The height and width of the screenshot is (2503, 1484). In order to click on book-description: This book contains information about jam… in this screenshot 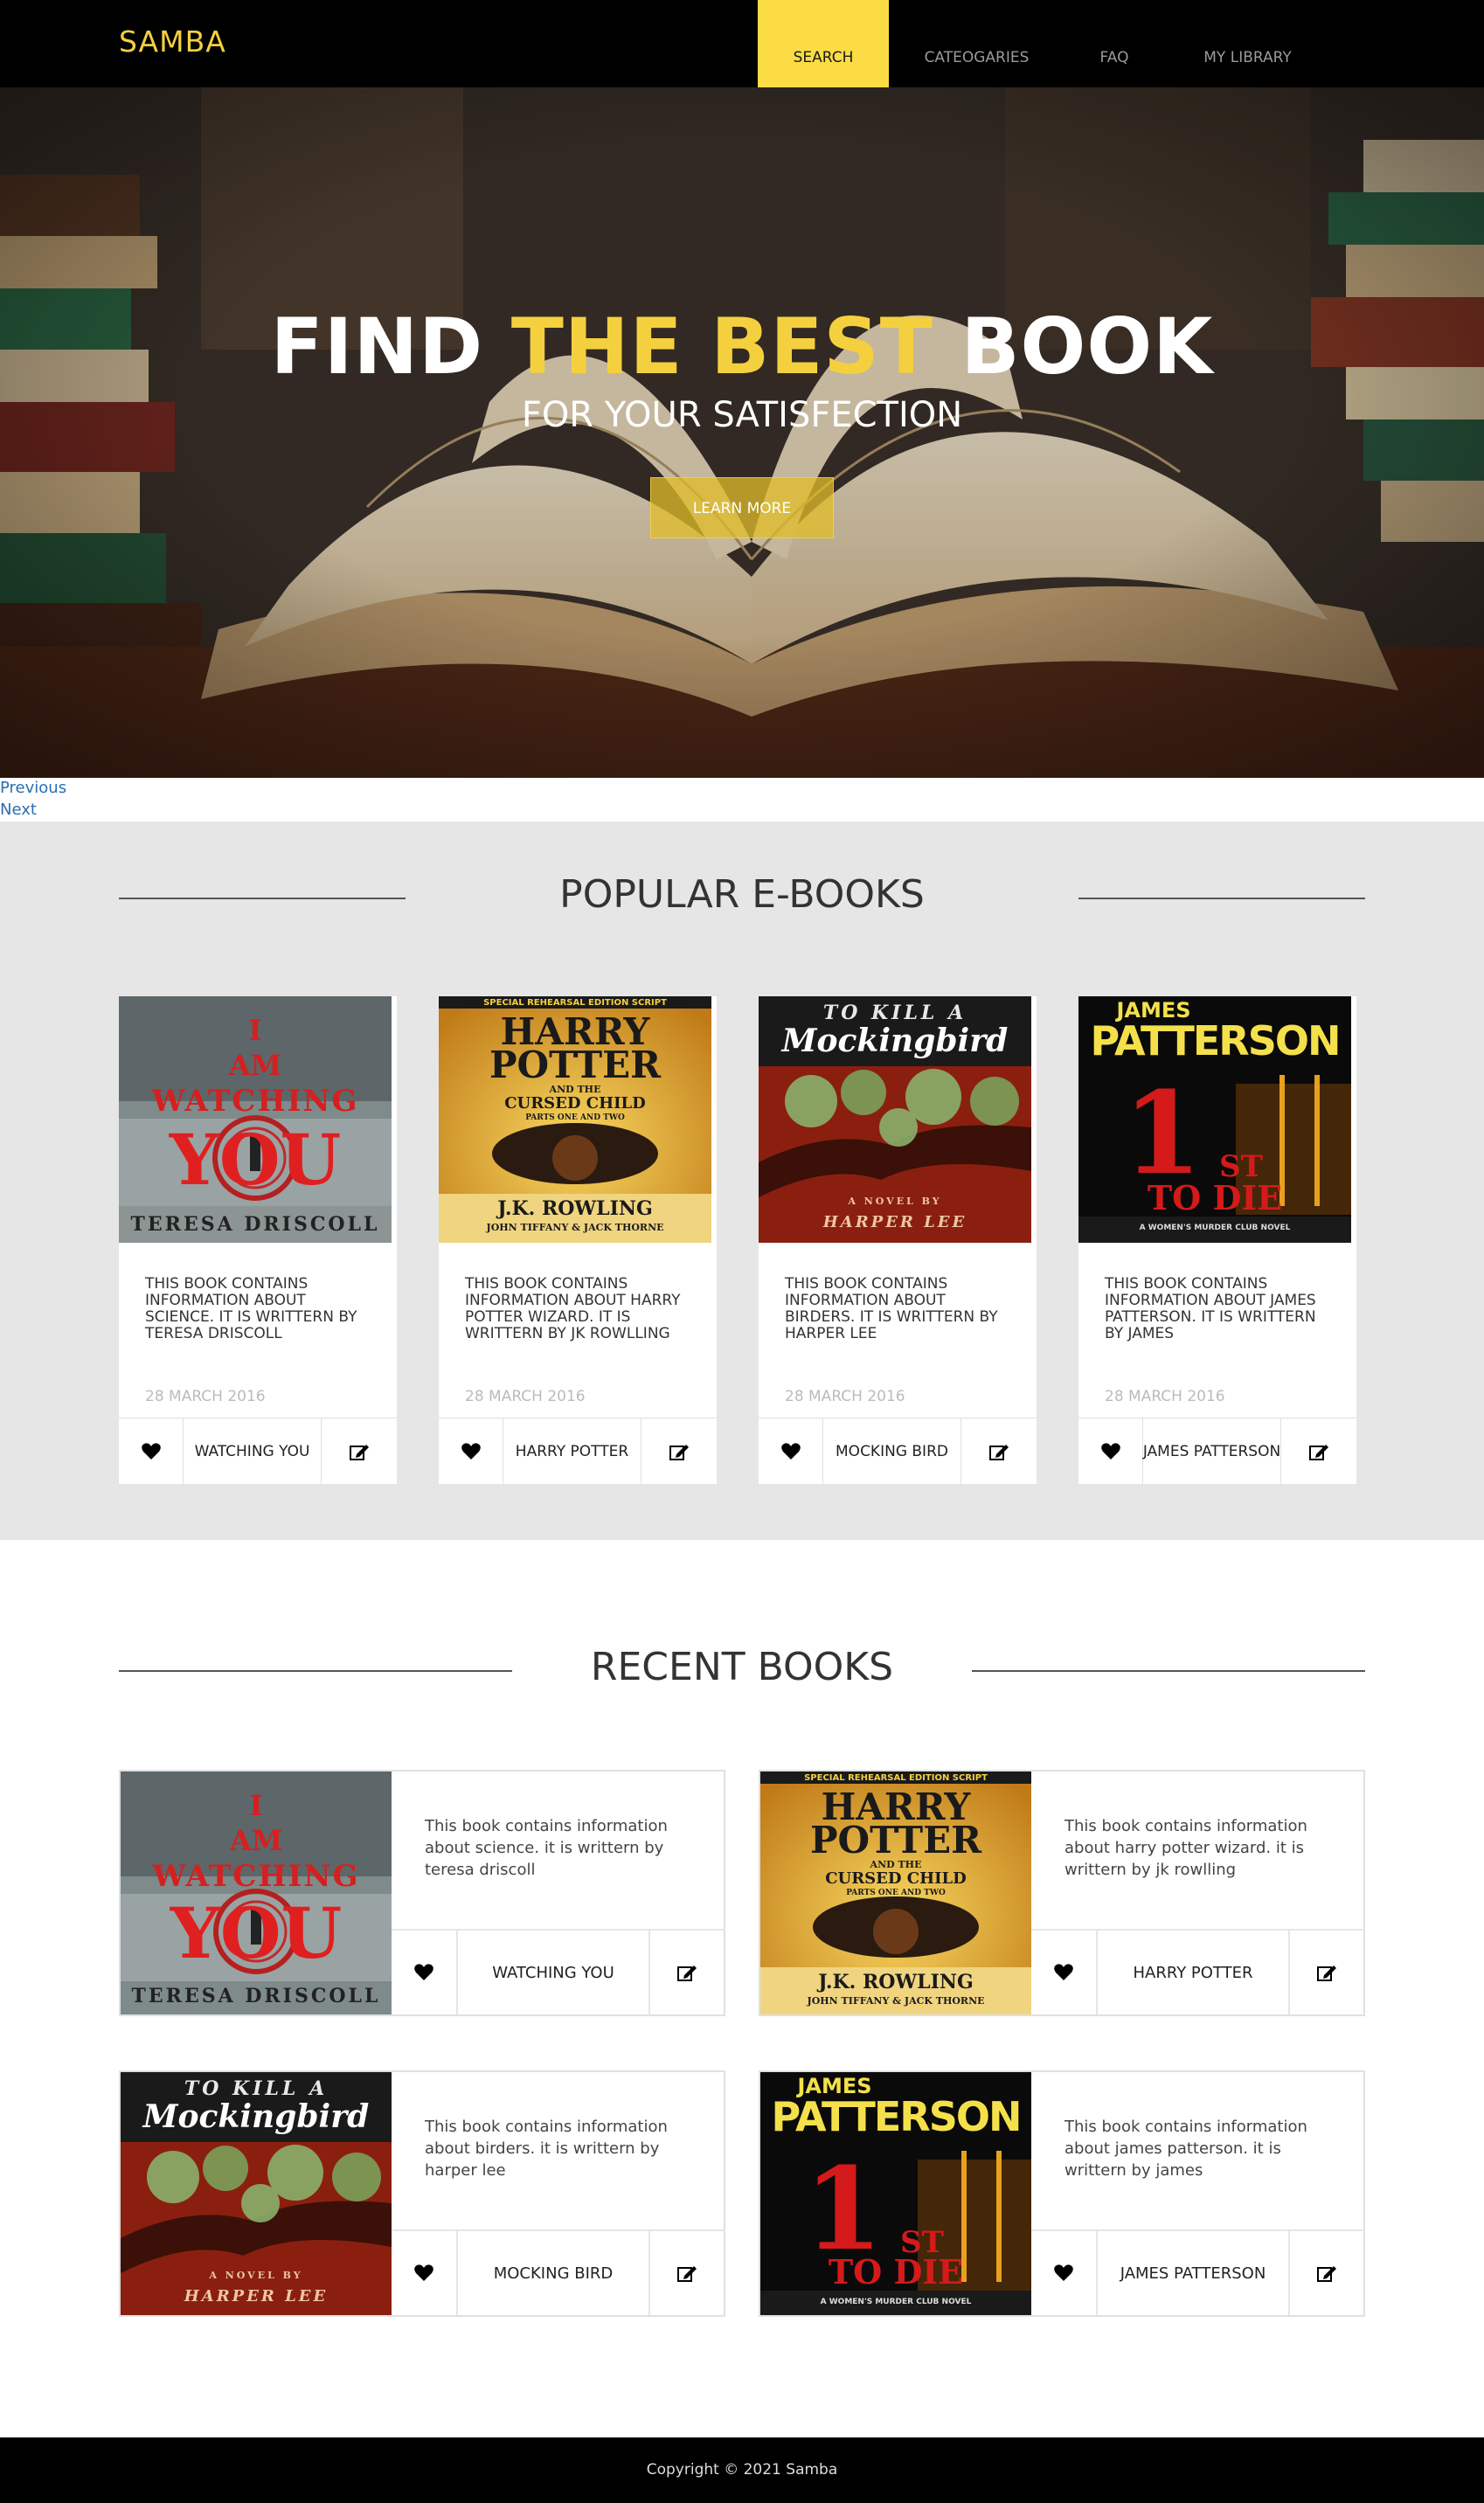, I will do `click(1185, 2149)`.